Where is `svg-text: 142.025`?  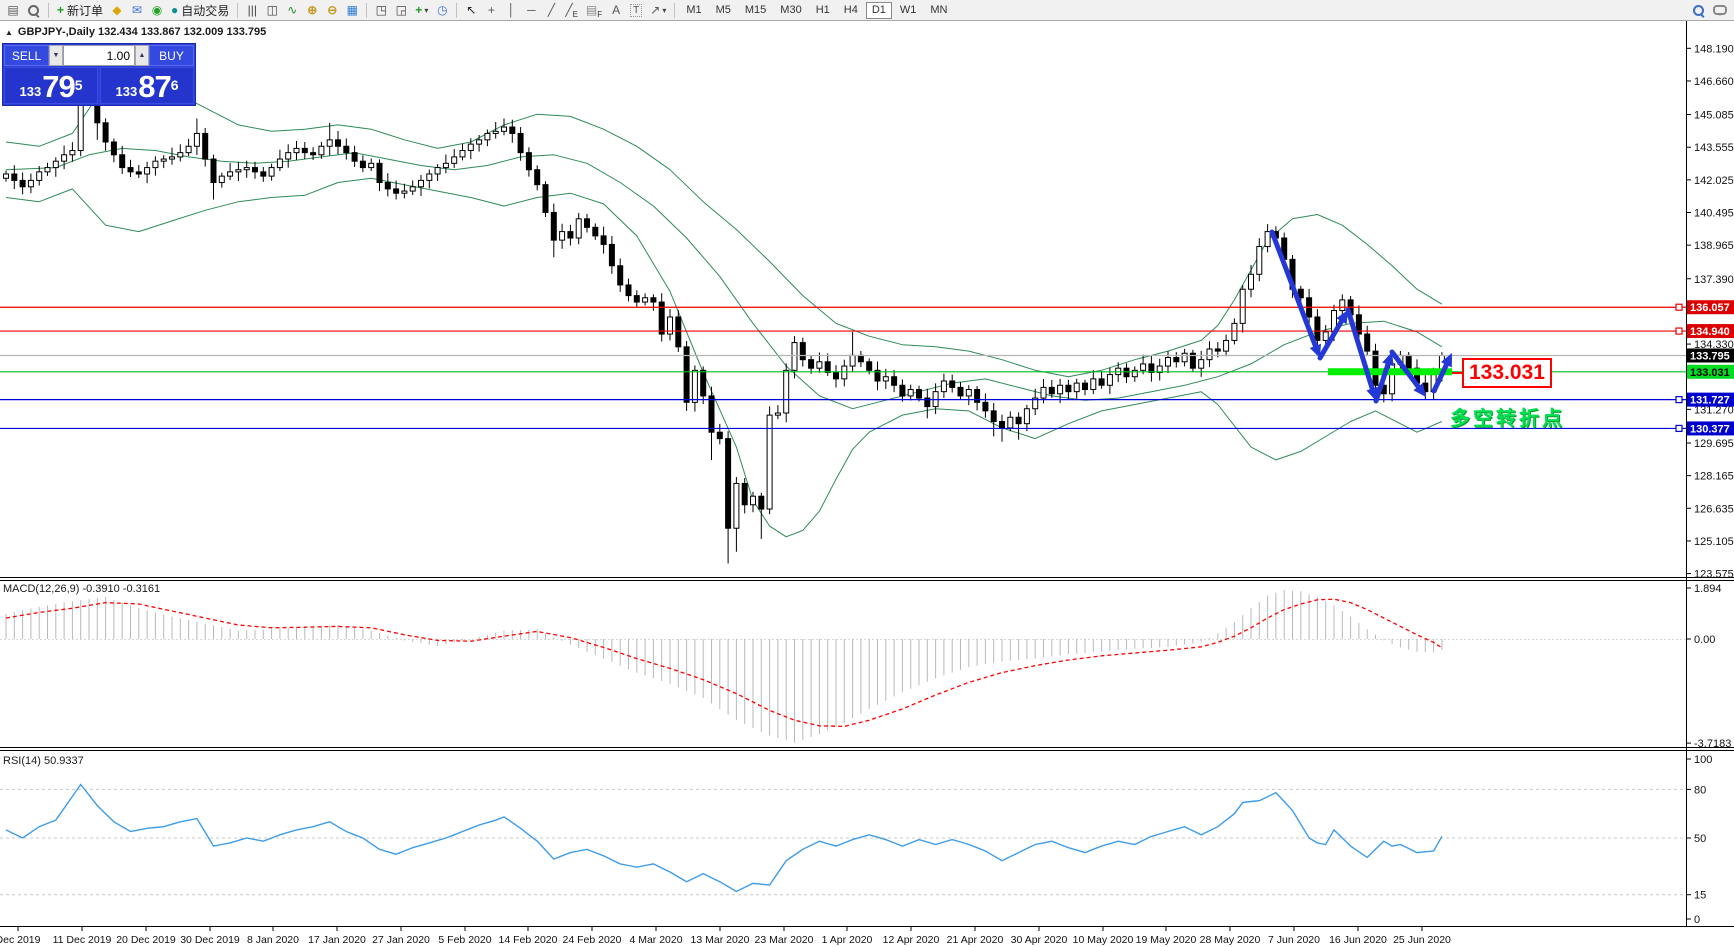
svg-text: 142.025 is located at coordinates (1714, 181).